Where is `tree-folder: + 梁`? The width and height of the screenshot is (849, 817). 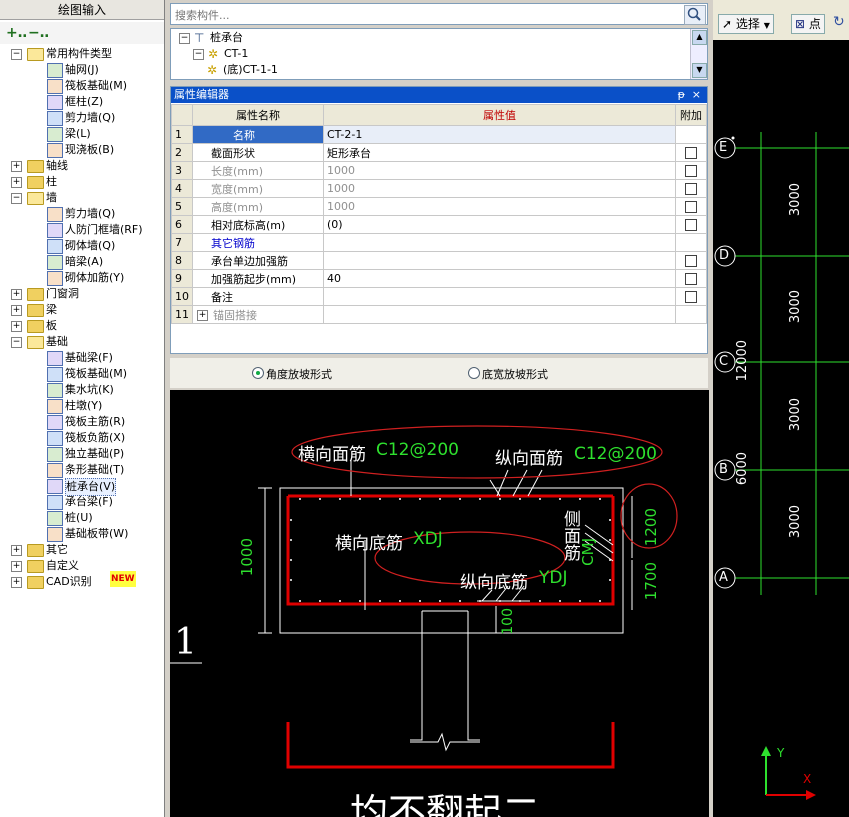 tree-folder: + 梁 is located at coordinates (82, 310).